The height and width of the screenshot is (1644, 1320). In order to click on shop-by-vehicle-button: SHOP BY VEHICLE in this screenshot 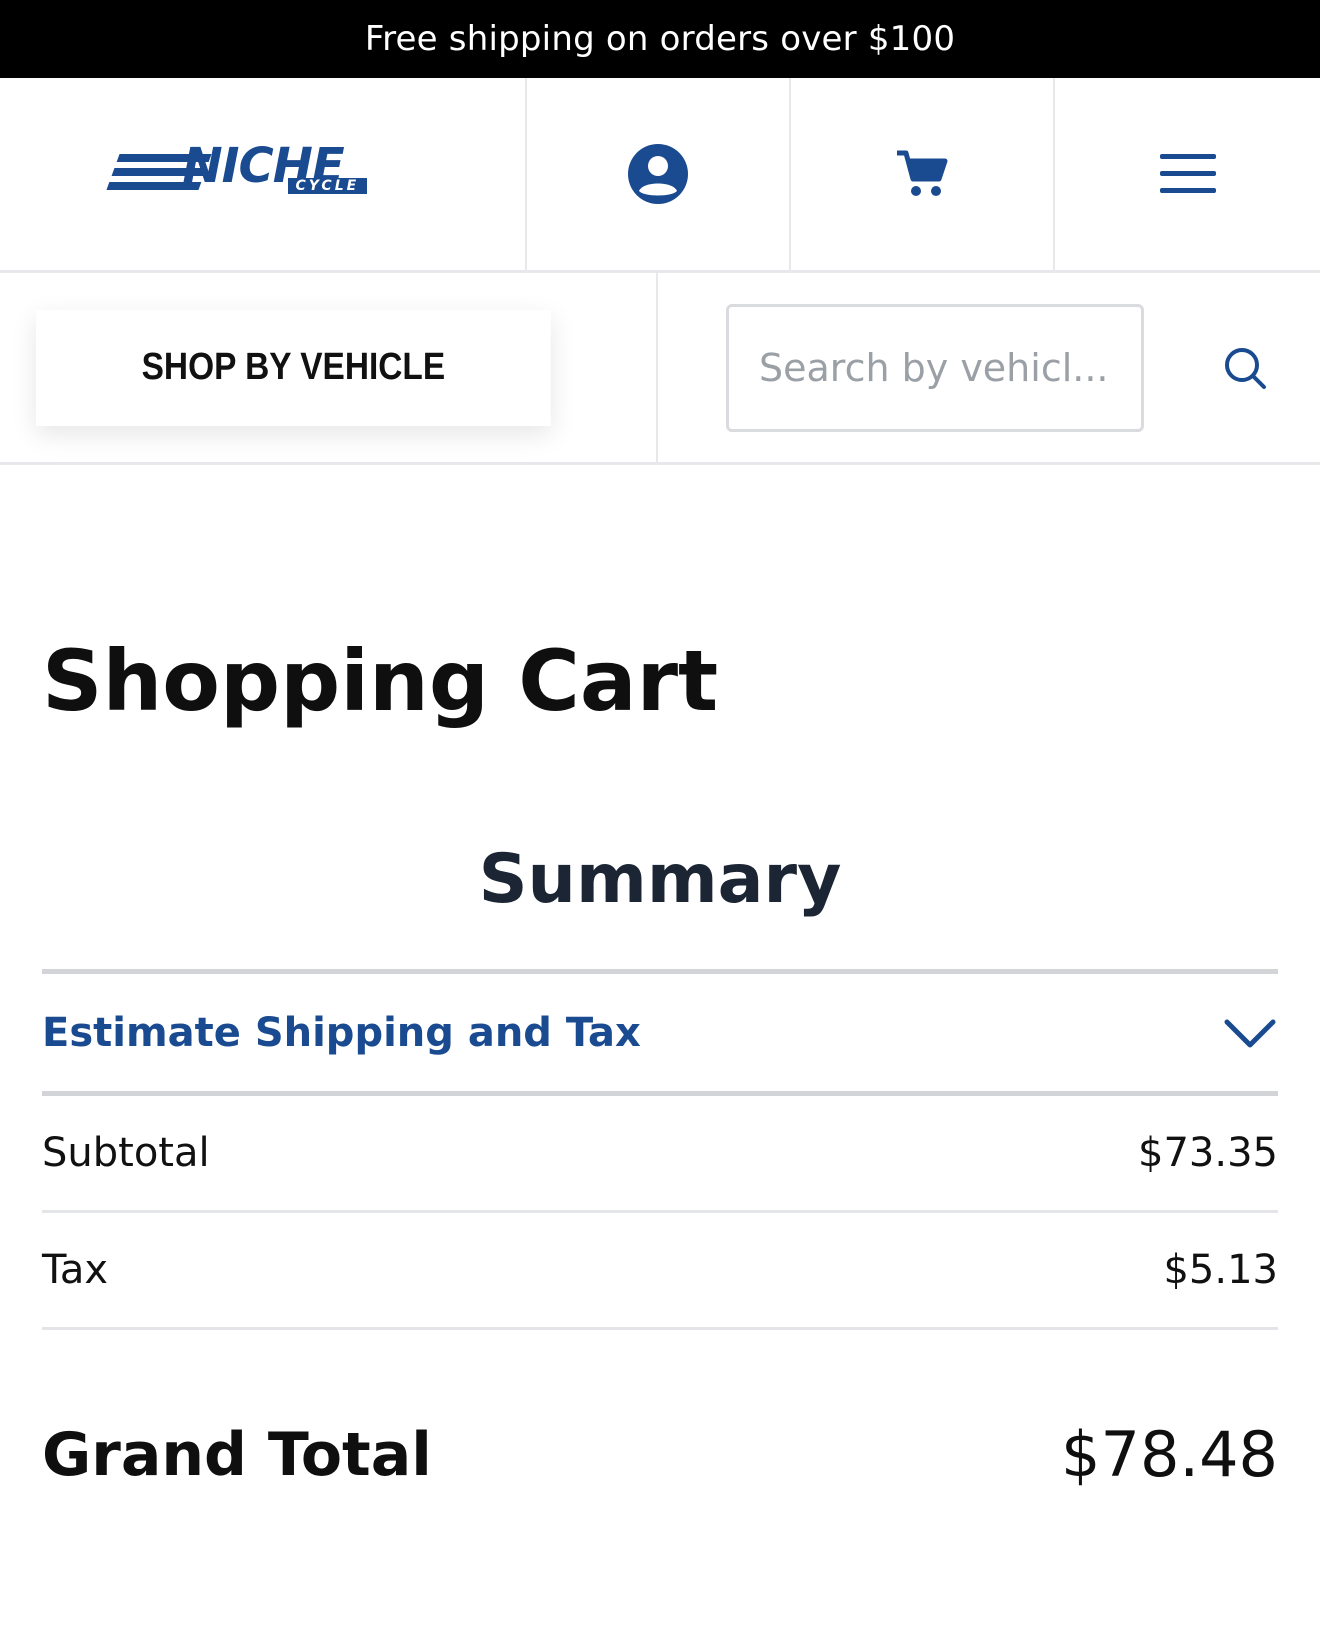, I will do `click(293, 367)`.